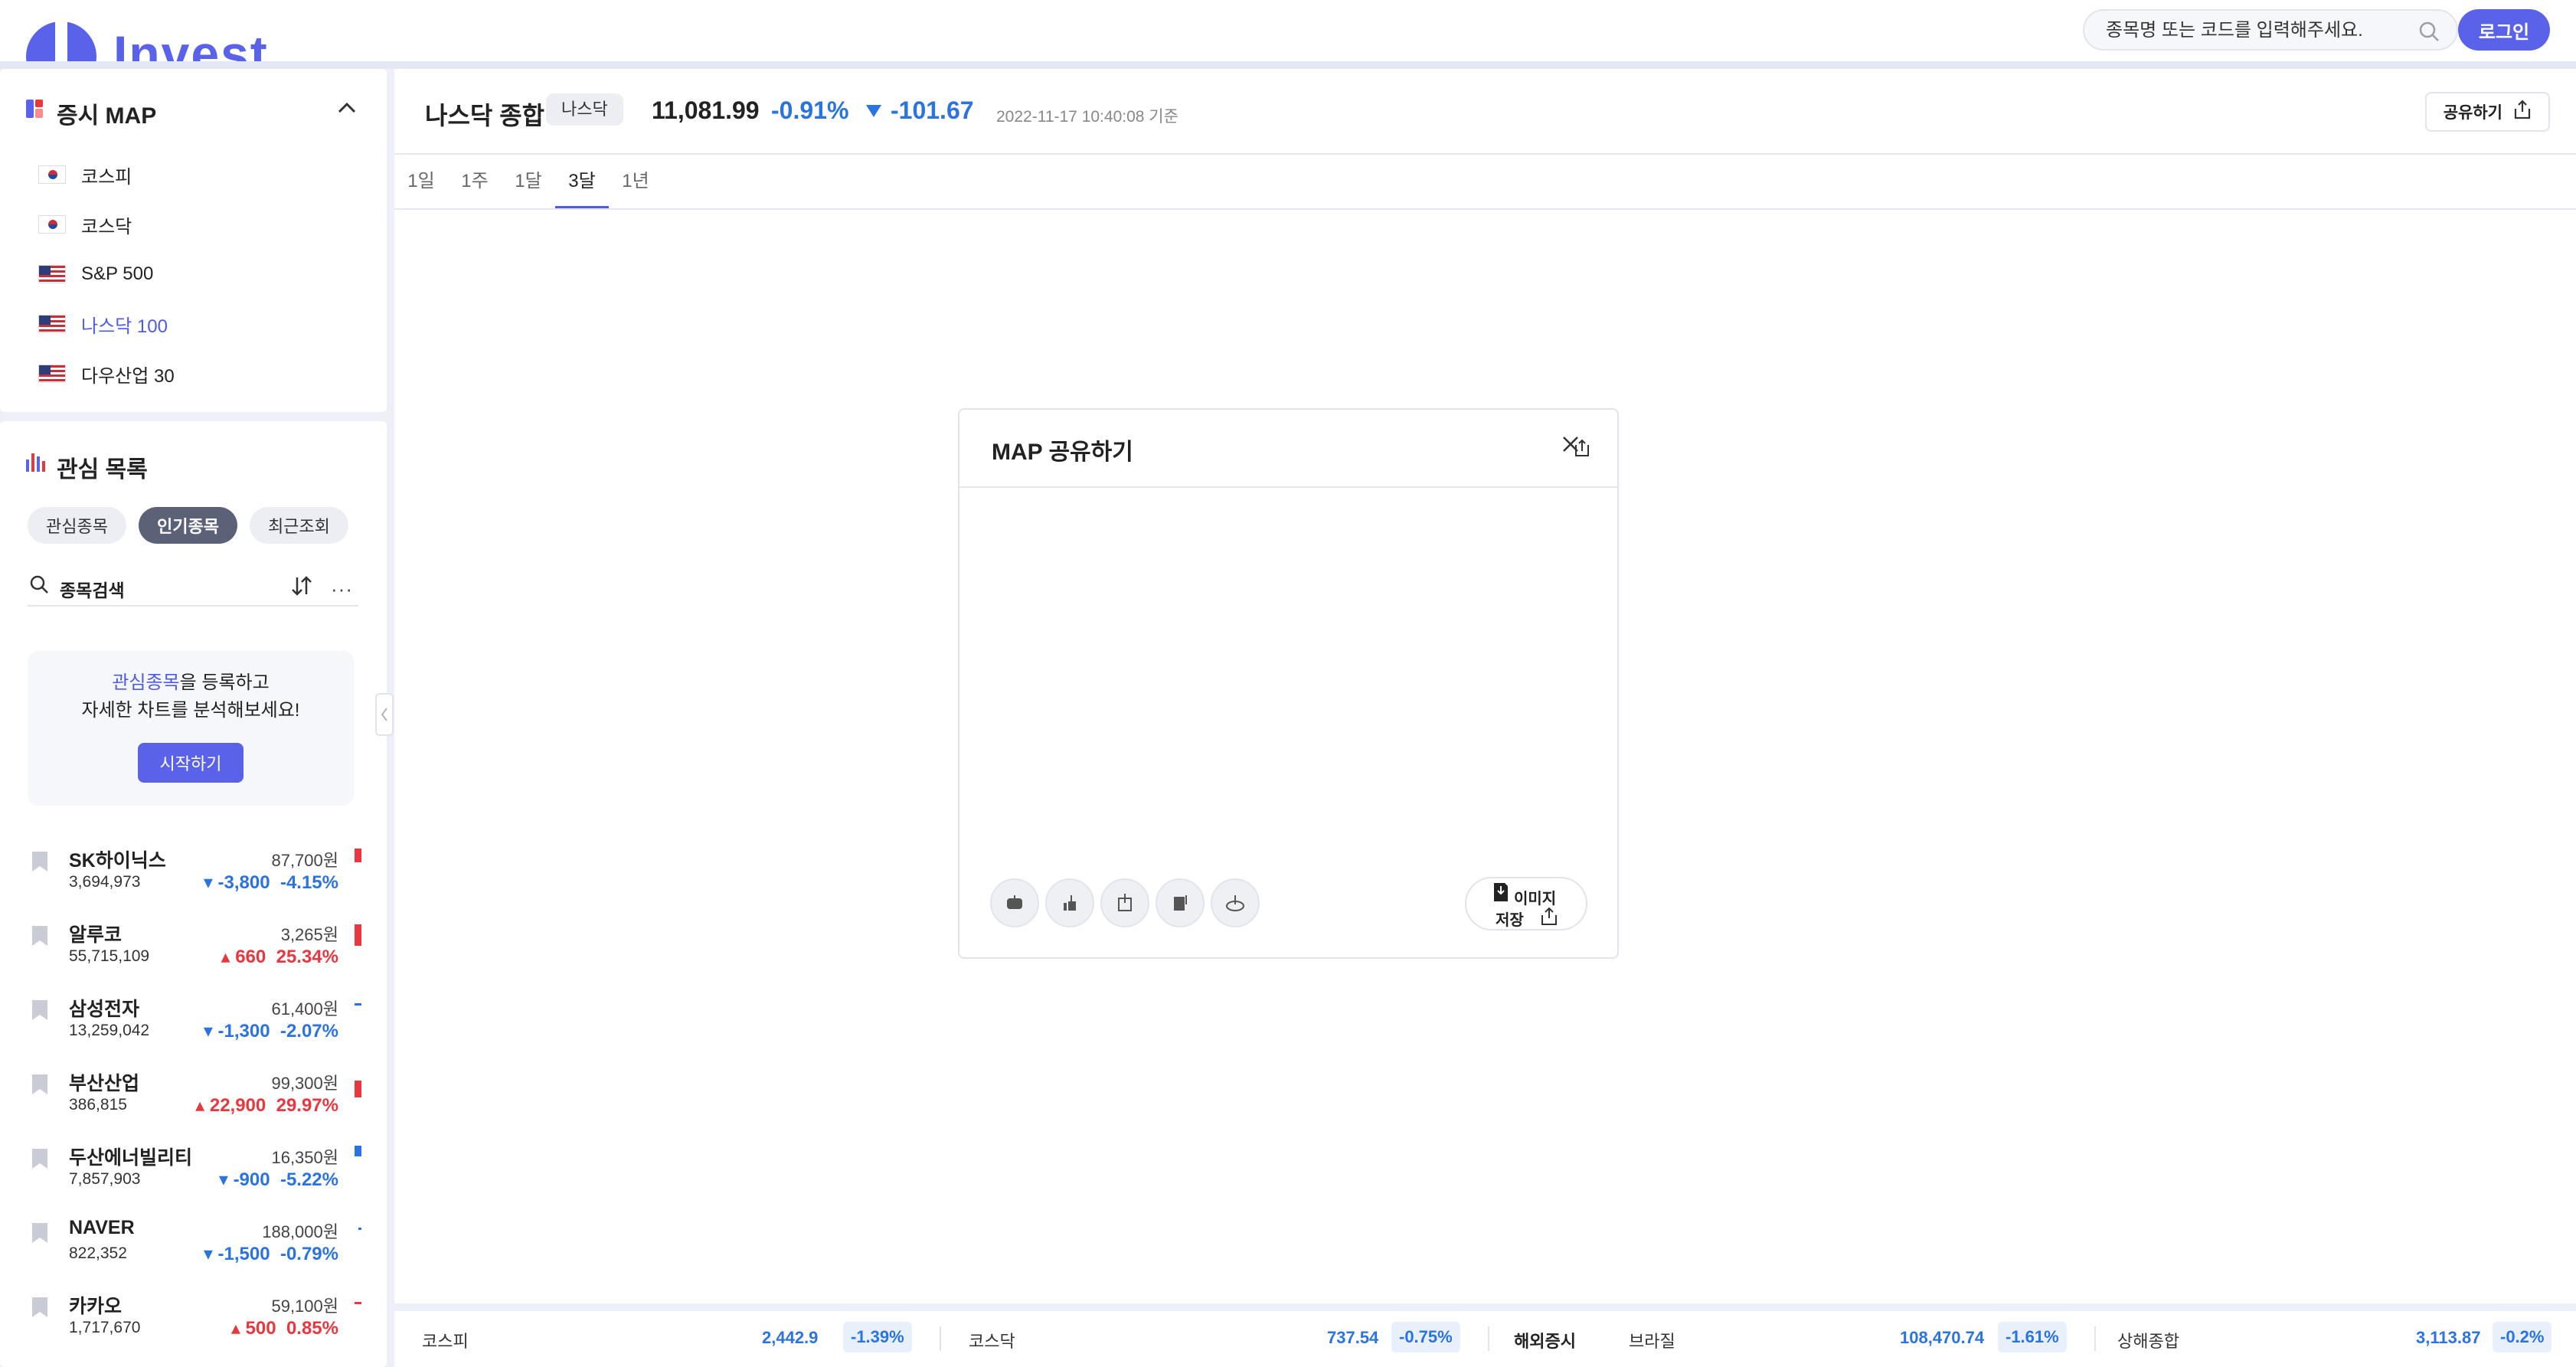  I want to click on stock-row: 카카오 1,717,670 59,100원 ▴ 500 0.85%, so click(196, 1321).